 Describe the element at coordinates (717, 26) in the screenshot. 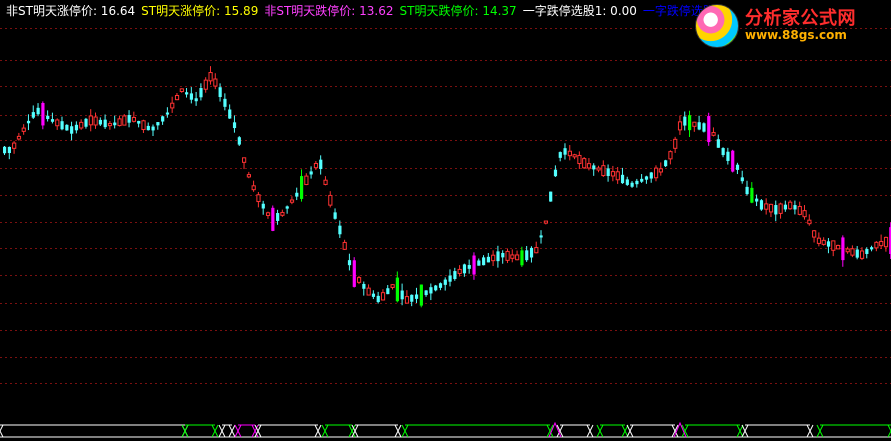

I see `flower-logo-icon` at that location.